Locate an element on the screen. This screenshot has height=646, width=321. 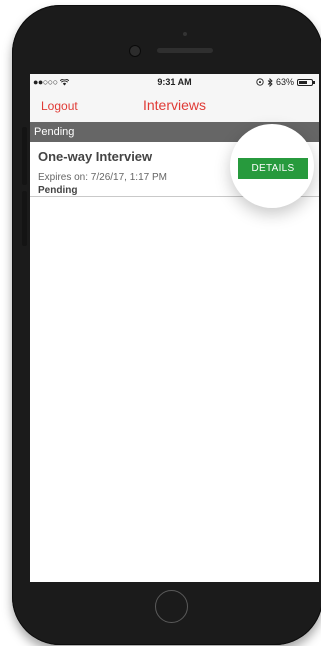
volume-up-button is located at coordinates (24, 156).